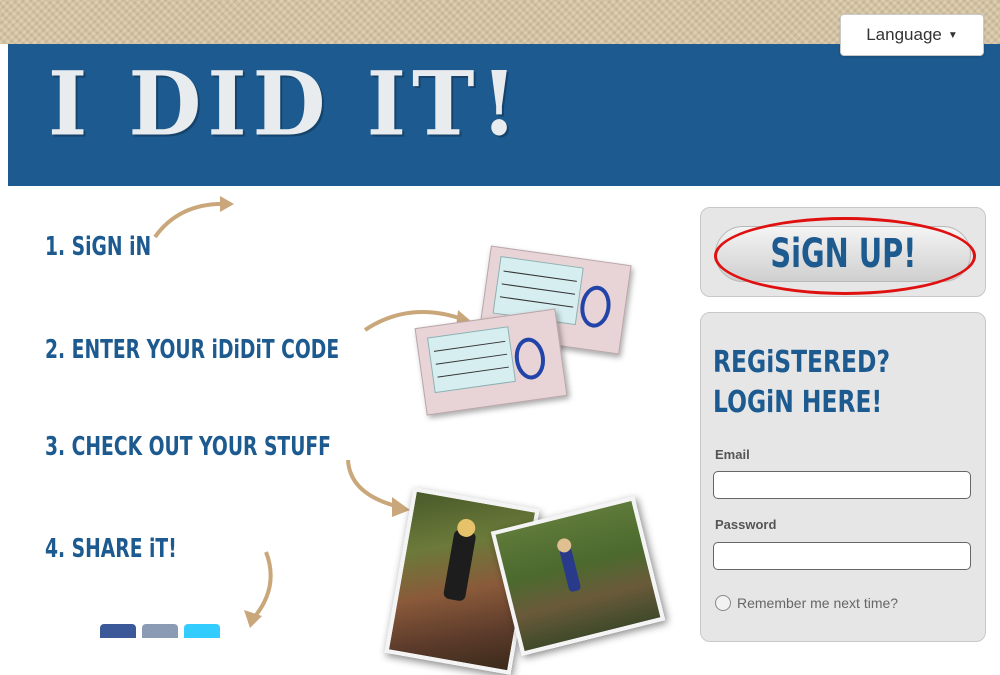 This screenshot has height=675, width=1000. Describe the element at coordinates (285, 103) in the screenshot. I see `logo: I DID IT!` at that location.